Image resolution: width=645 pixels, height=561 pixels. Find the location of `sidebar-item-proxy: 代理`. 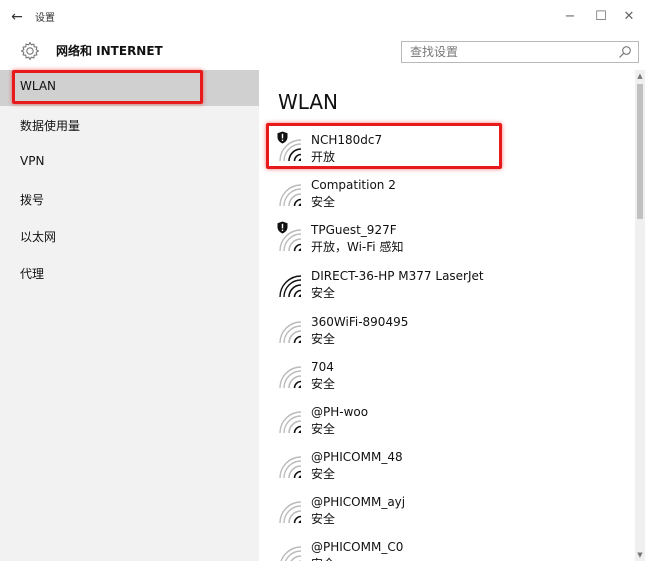

sidebar-item-proxy: 代理 is located at coordinates (129, 274).